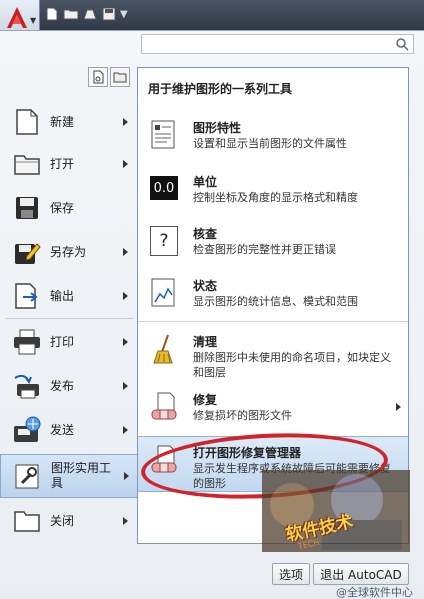  What do you see at coordinates (270, 143) in the screenshot?
I see `tool-description: 设置和显示当前图形的文件属性` at bounding box center [270, 143].